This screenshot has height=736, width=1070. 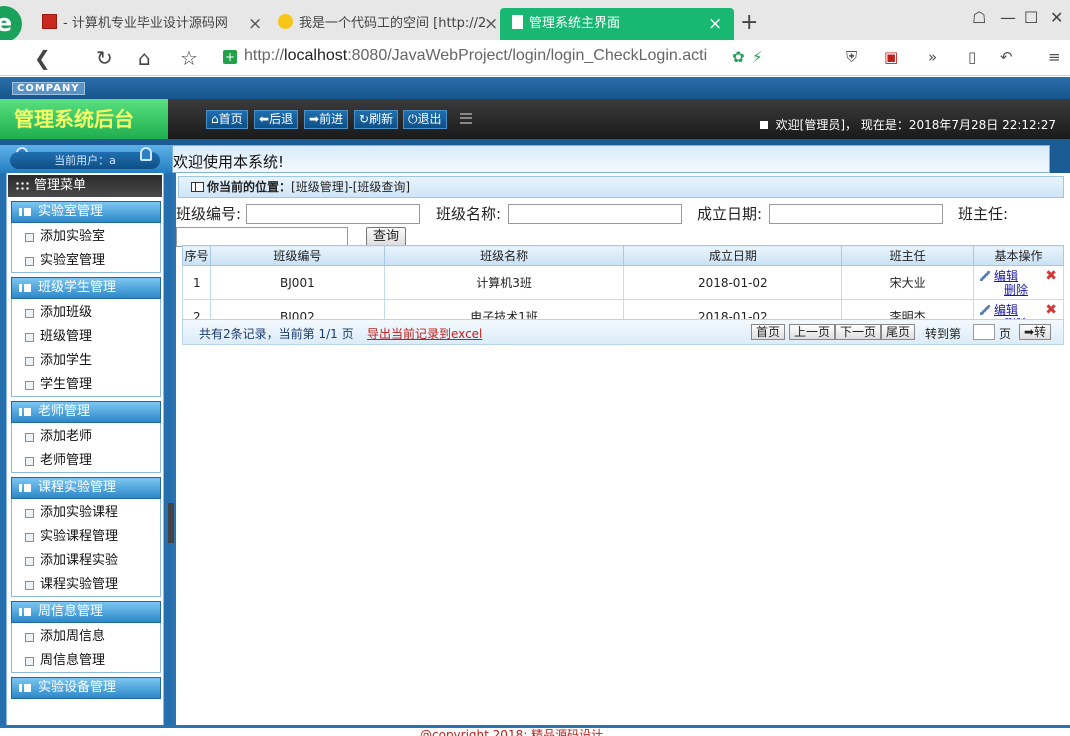 What do you see at coordinates (91, 237) in the screenshot?
I see `sidebar-item-add-lab: 添加实验室` at bounding box center [91, 237].